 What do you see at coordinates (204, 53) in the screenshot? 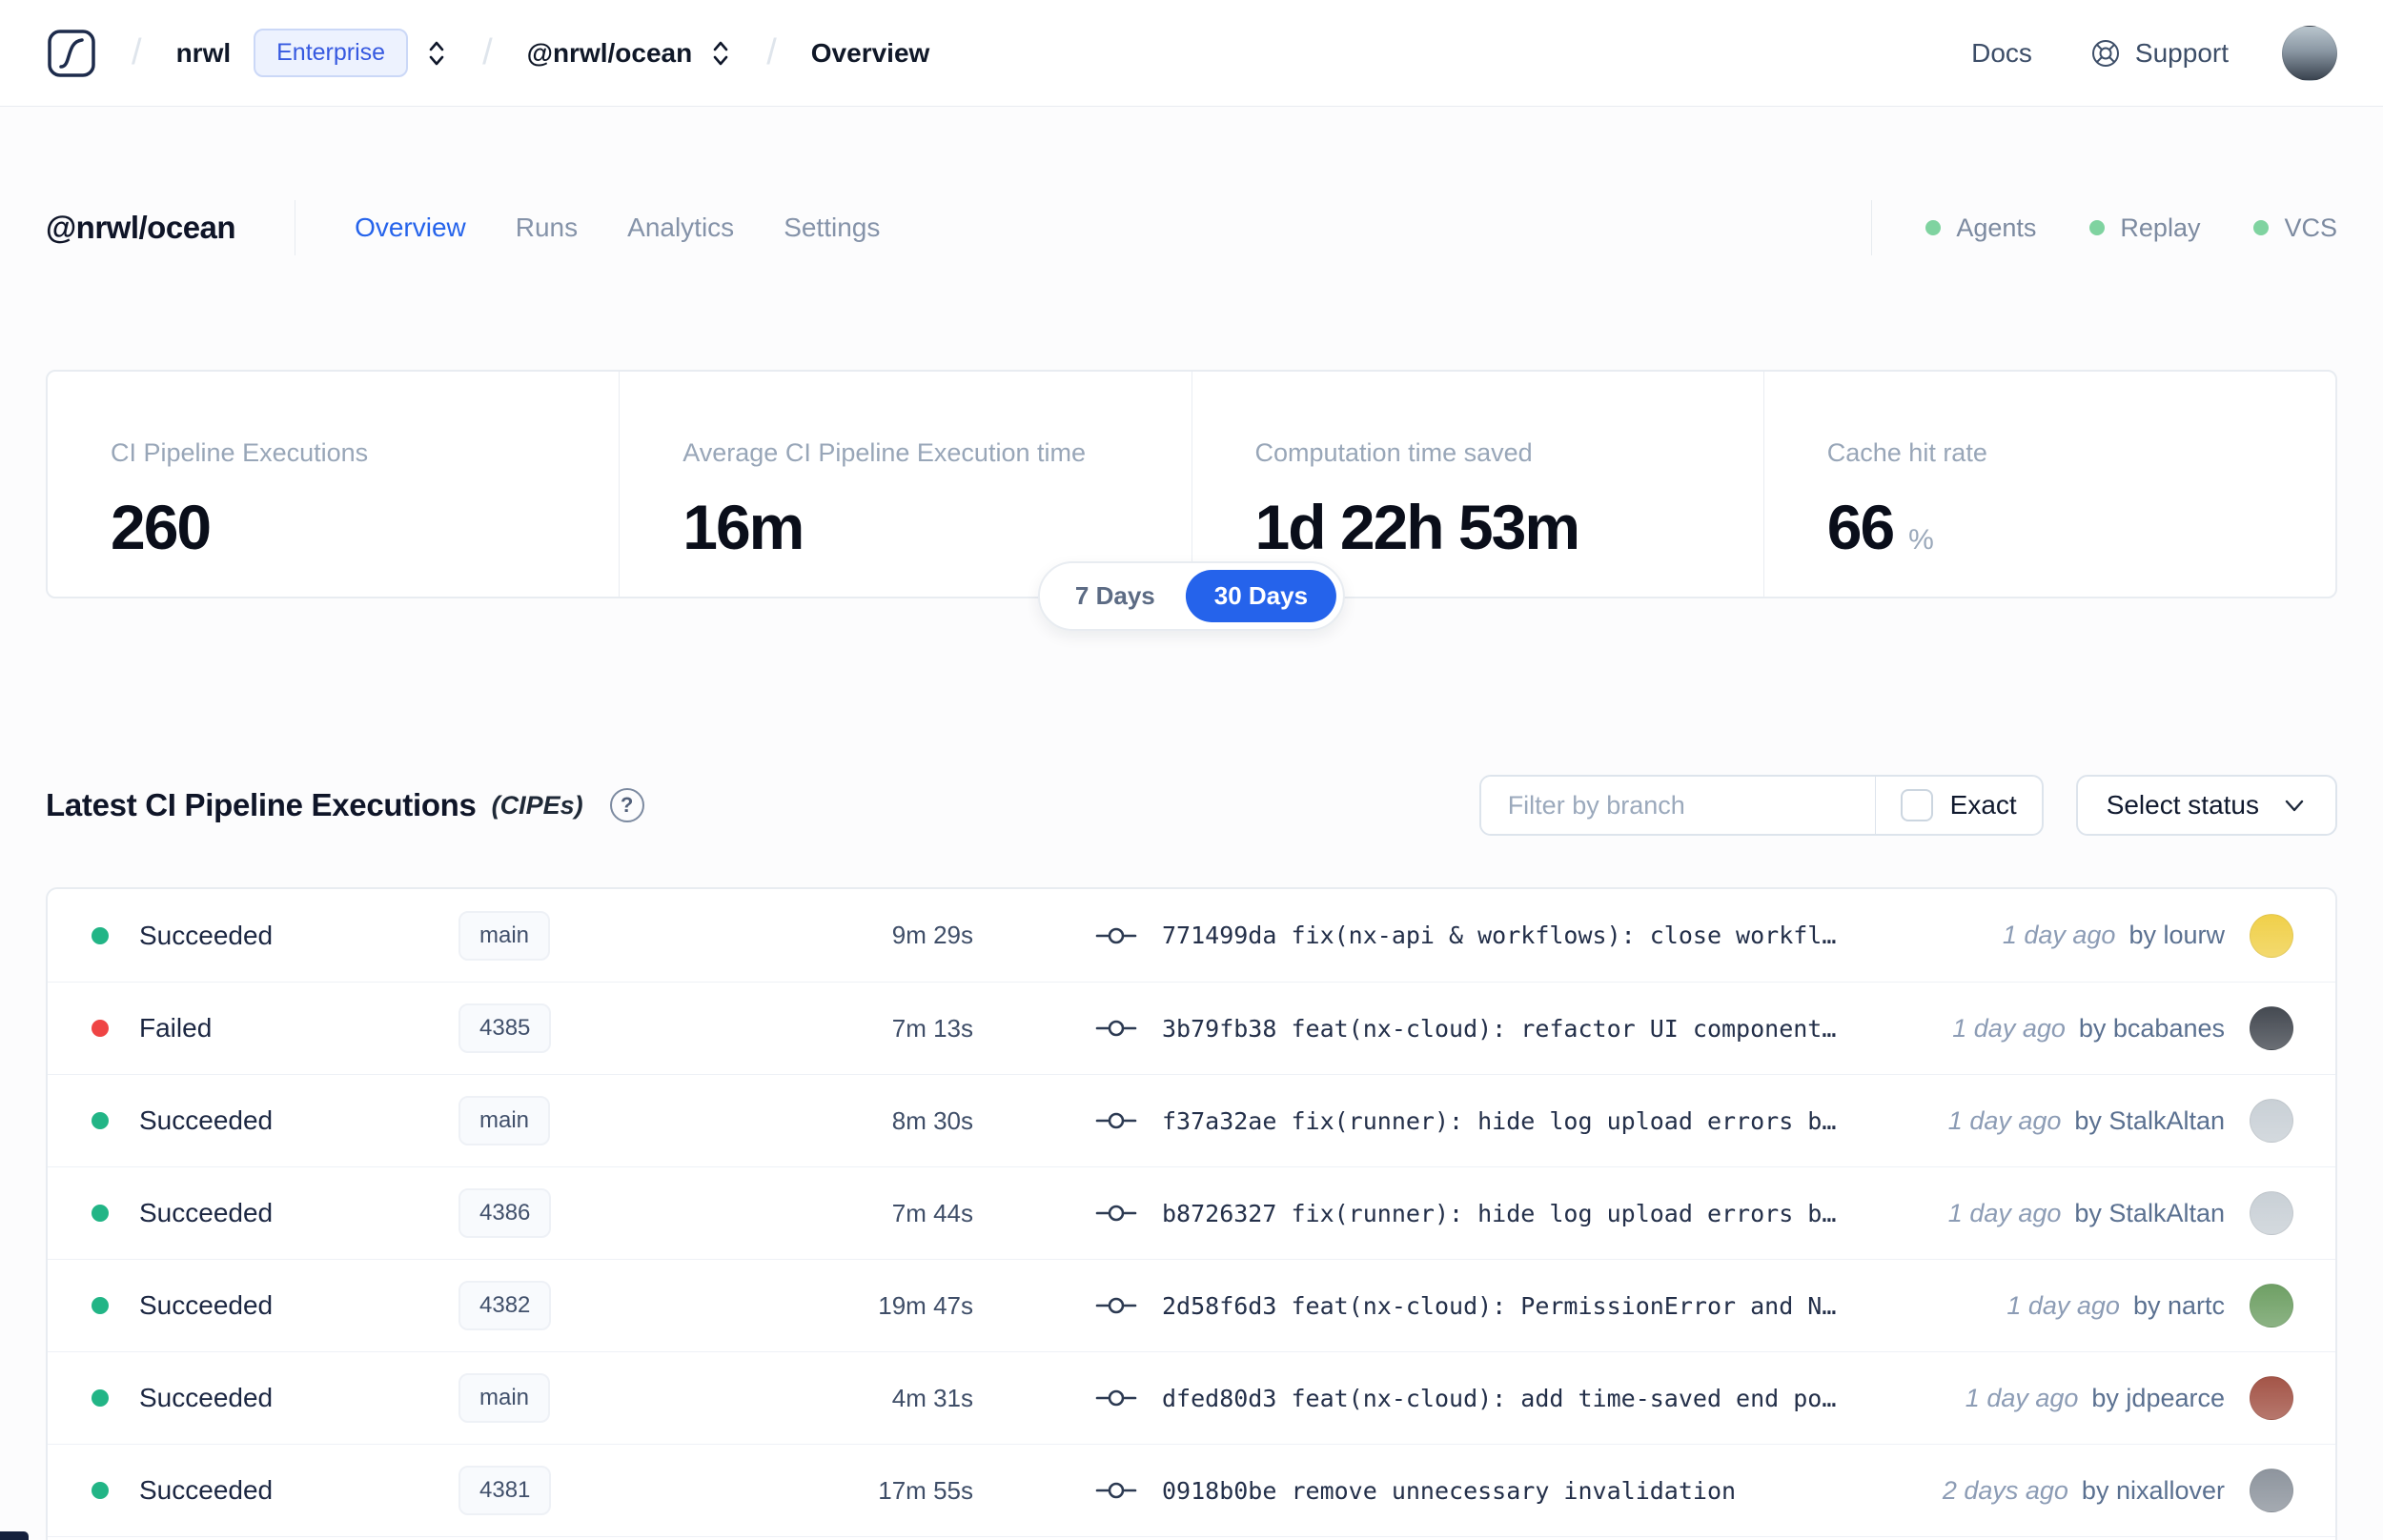
I see `breadcrumb-org: nrwl` at bounding box center [204, 53].